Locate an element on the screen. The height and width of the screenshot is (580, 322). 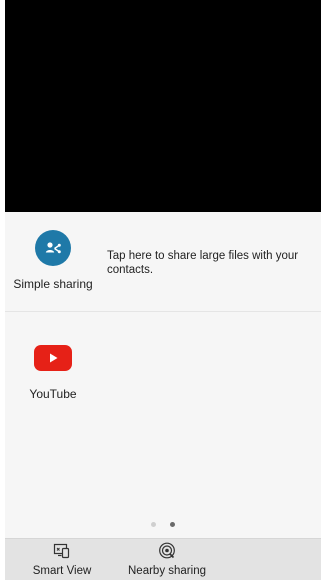
page-indicator is located at coordinates (163, 525).